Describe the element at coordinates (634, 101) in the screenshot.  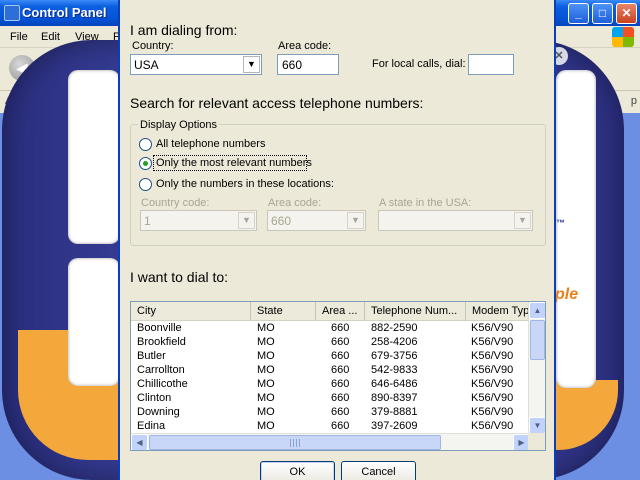
I see `go-label: p` at that location.